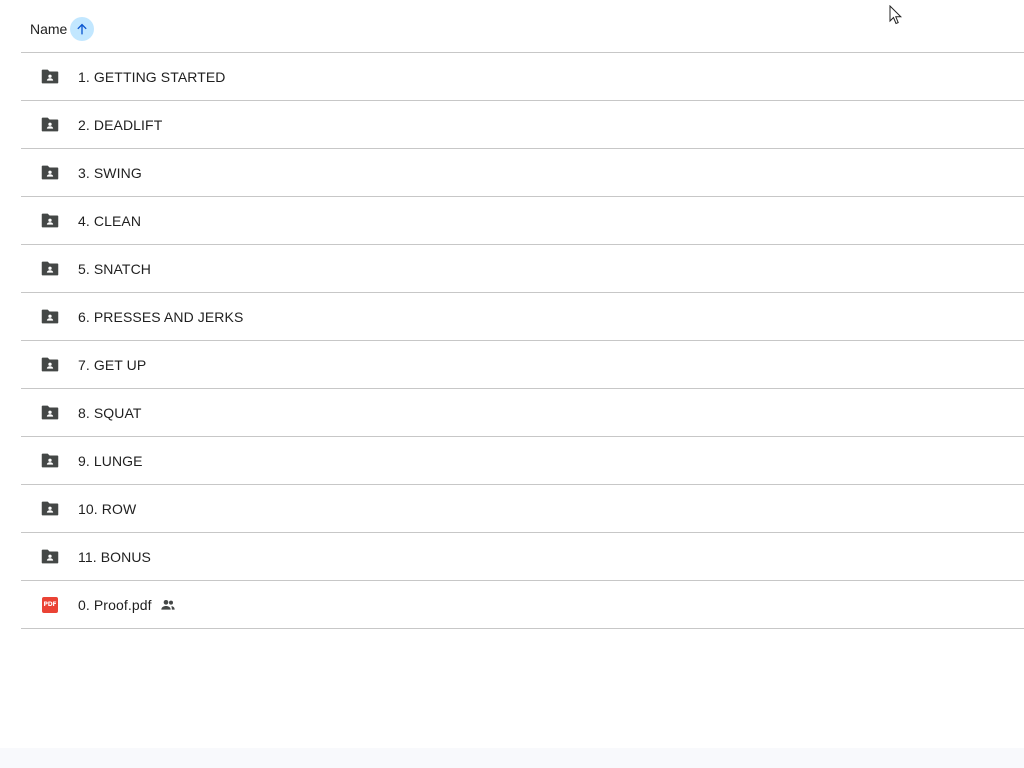 The width and height of the screenshot is (1024, 768). I want to click on footer-strip, so click(512, 758).